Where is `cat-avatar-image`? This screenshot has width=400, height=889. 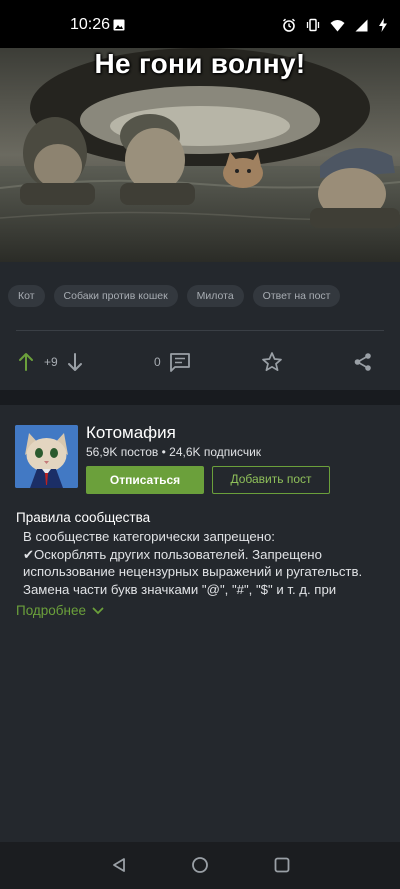 cat-avatar-image is located at coordinates (46, 456).